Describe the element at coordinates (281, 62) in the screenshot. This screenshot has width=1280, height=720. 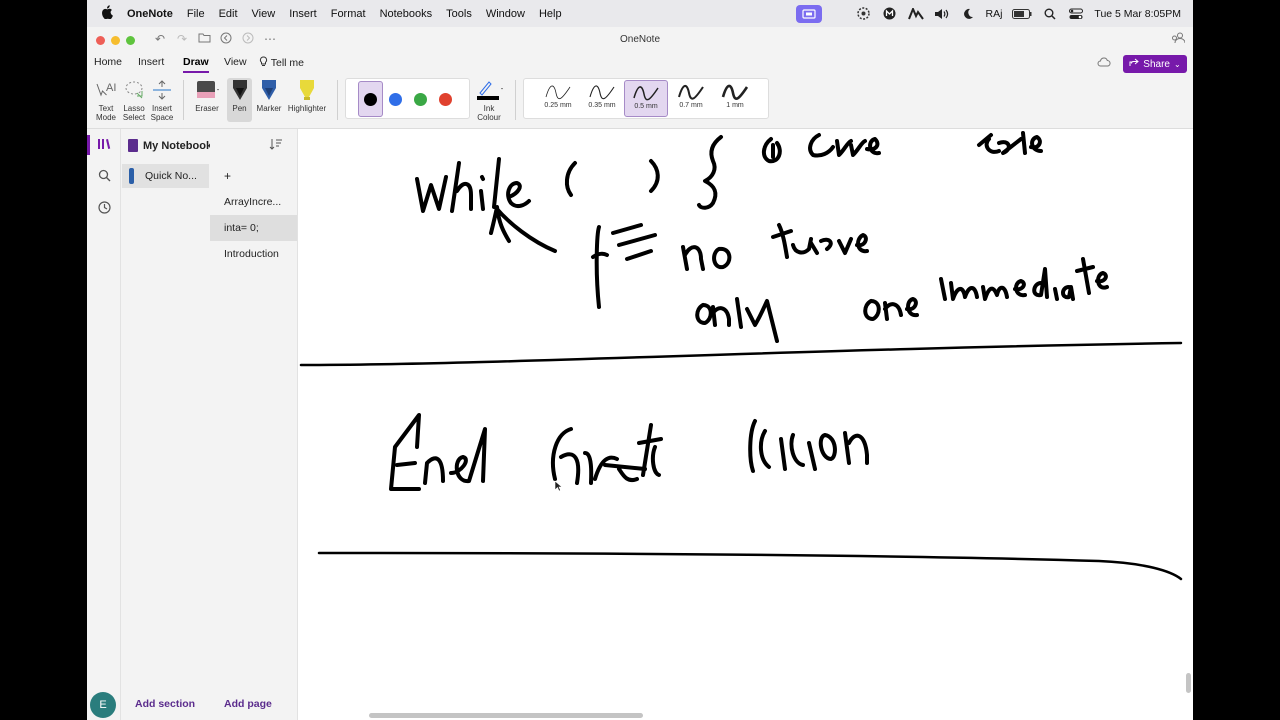
I see `tell-me: Tell me` at that location.